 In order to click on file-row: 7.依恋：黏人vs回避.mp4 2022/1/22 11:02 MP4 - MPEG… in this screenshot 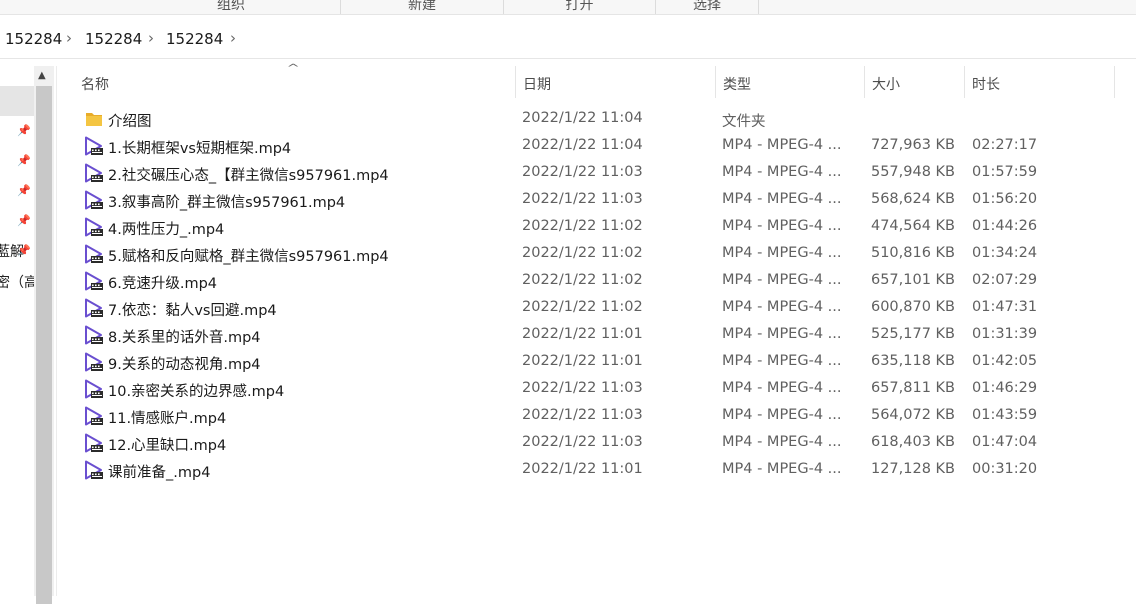, I will do `click(596, 308)`.